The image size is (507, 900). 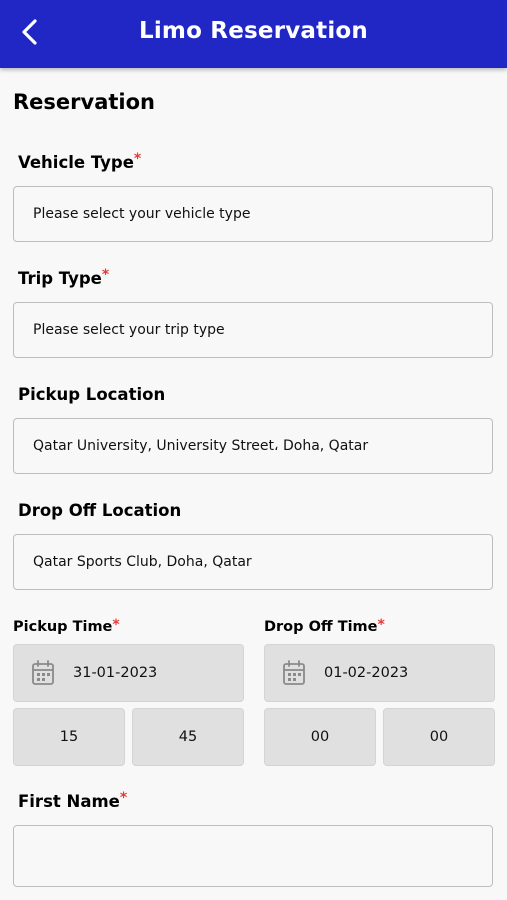 What do you see at coordinates (100, 510) in the screenshot?
I see `dropoff-location-label: Drop Off Location` at bounding box center [100, 510].